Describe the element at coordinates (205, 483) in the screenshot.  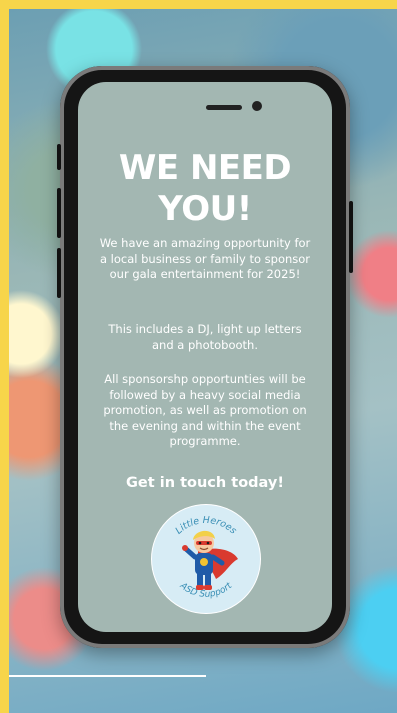
I see `call-to-action: Get in touch today!` at that location.